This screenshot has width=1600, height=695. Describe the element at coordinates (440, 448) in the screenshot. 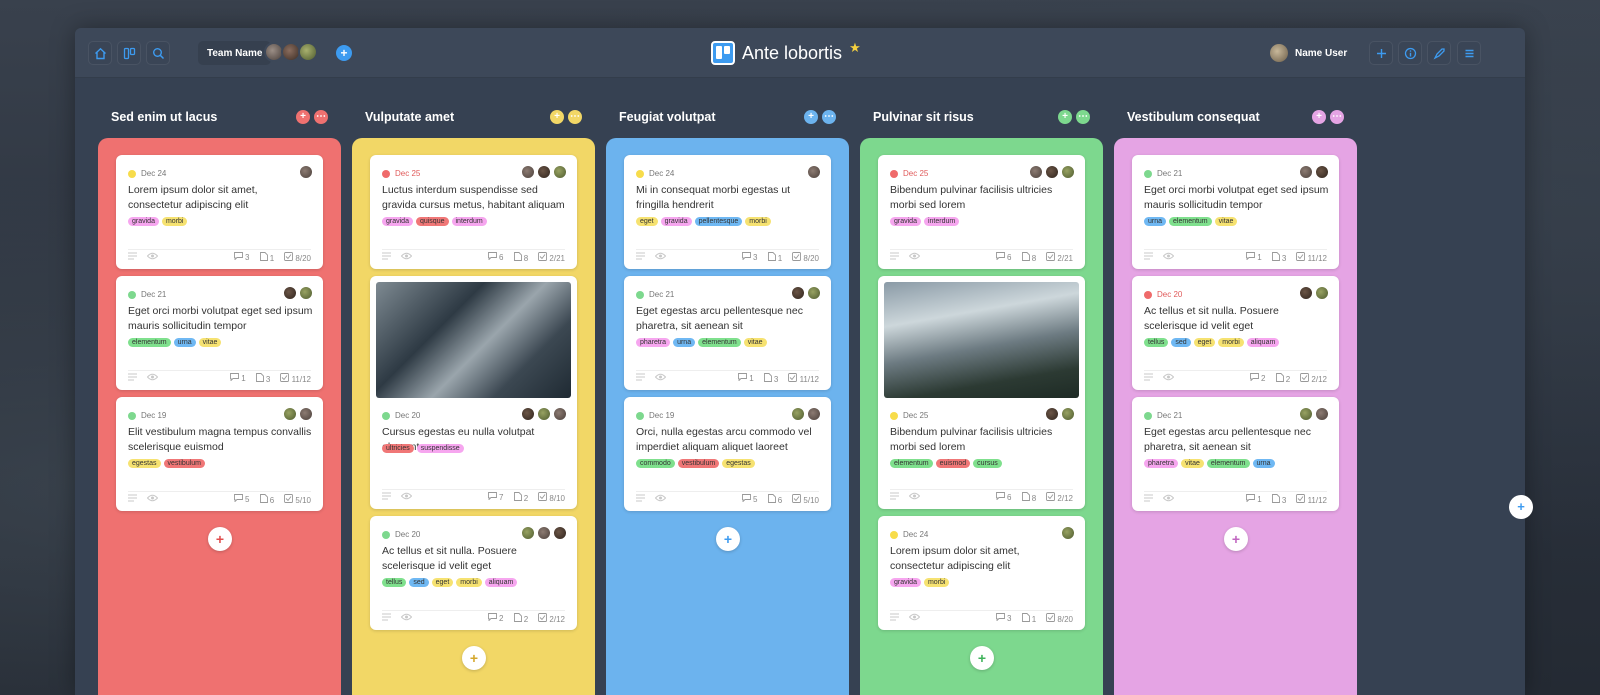

I see `tag: suspendisse` at that location.